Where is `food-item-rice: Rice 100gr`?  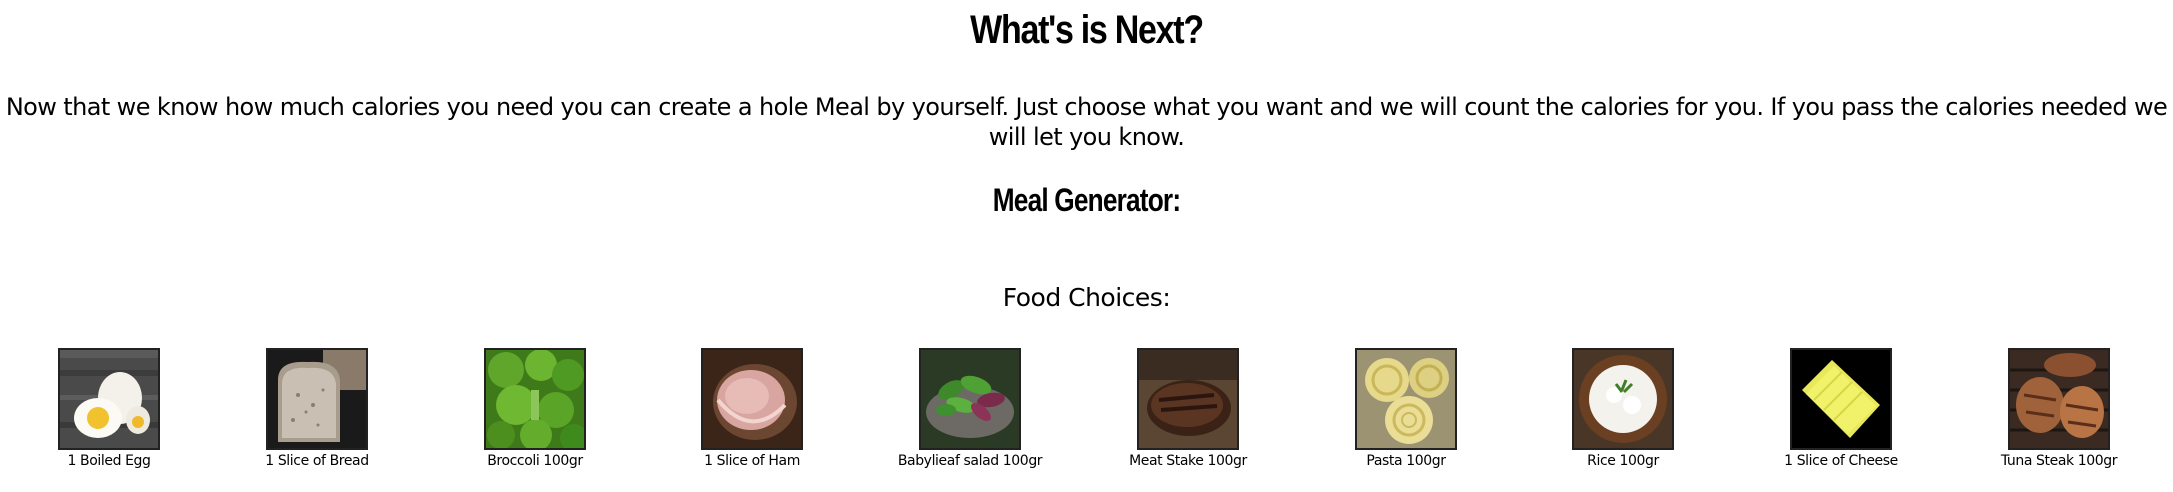 food-item-rice: Rice 100gr is located at coordinates (1623, 408).